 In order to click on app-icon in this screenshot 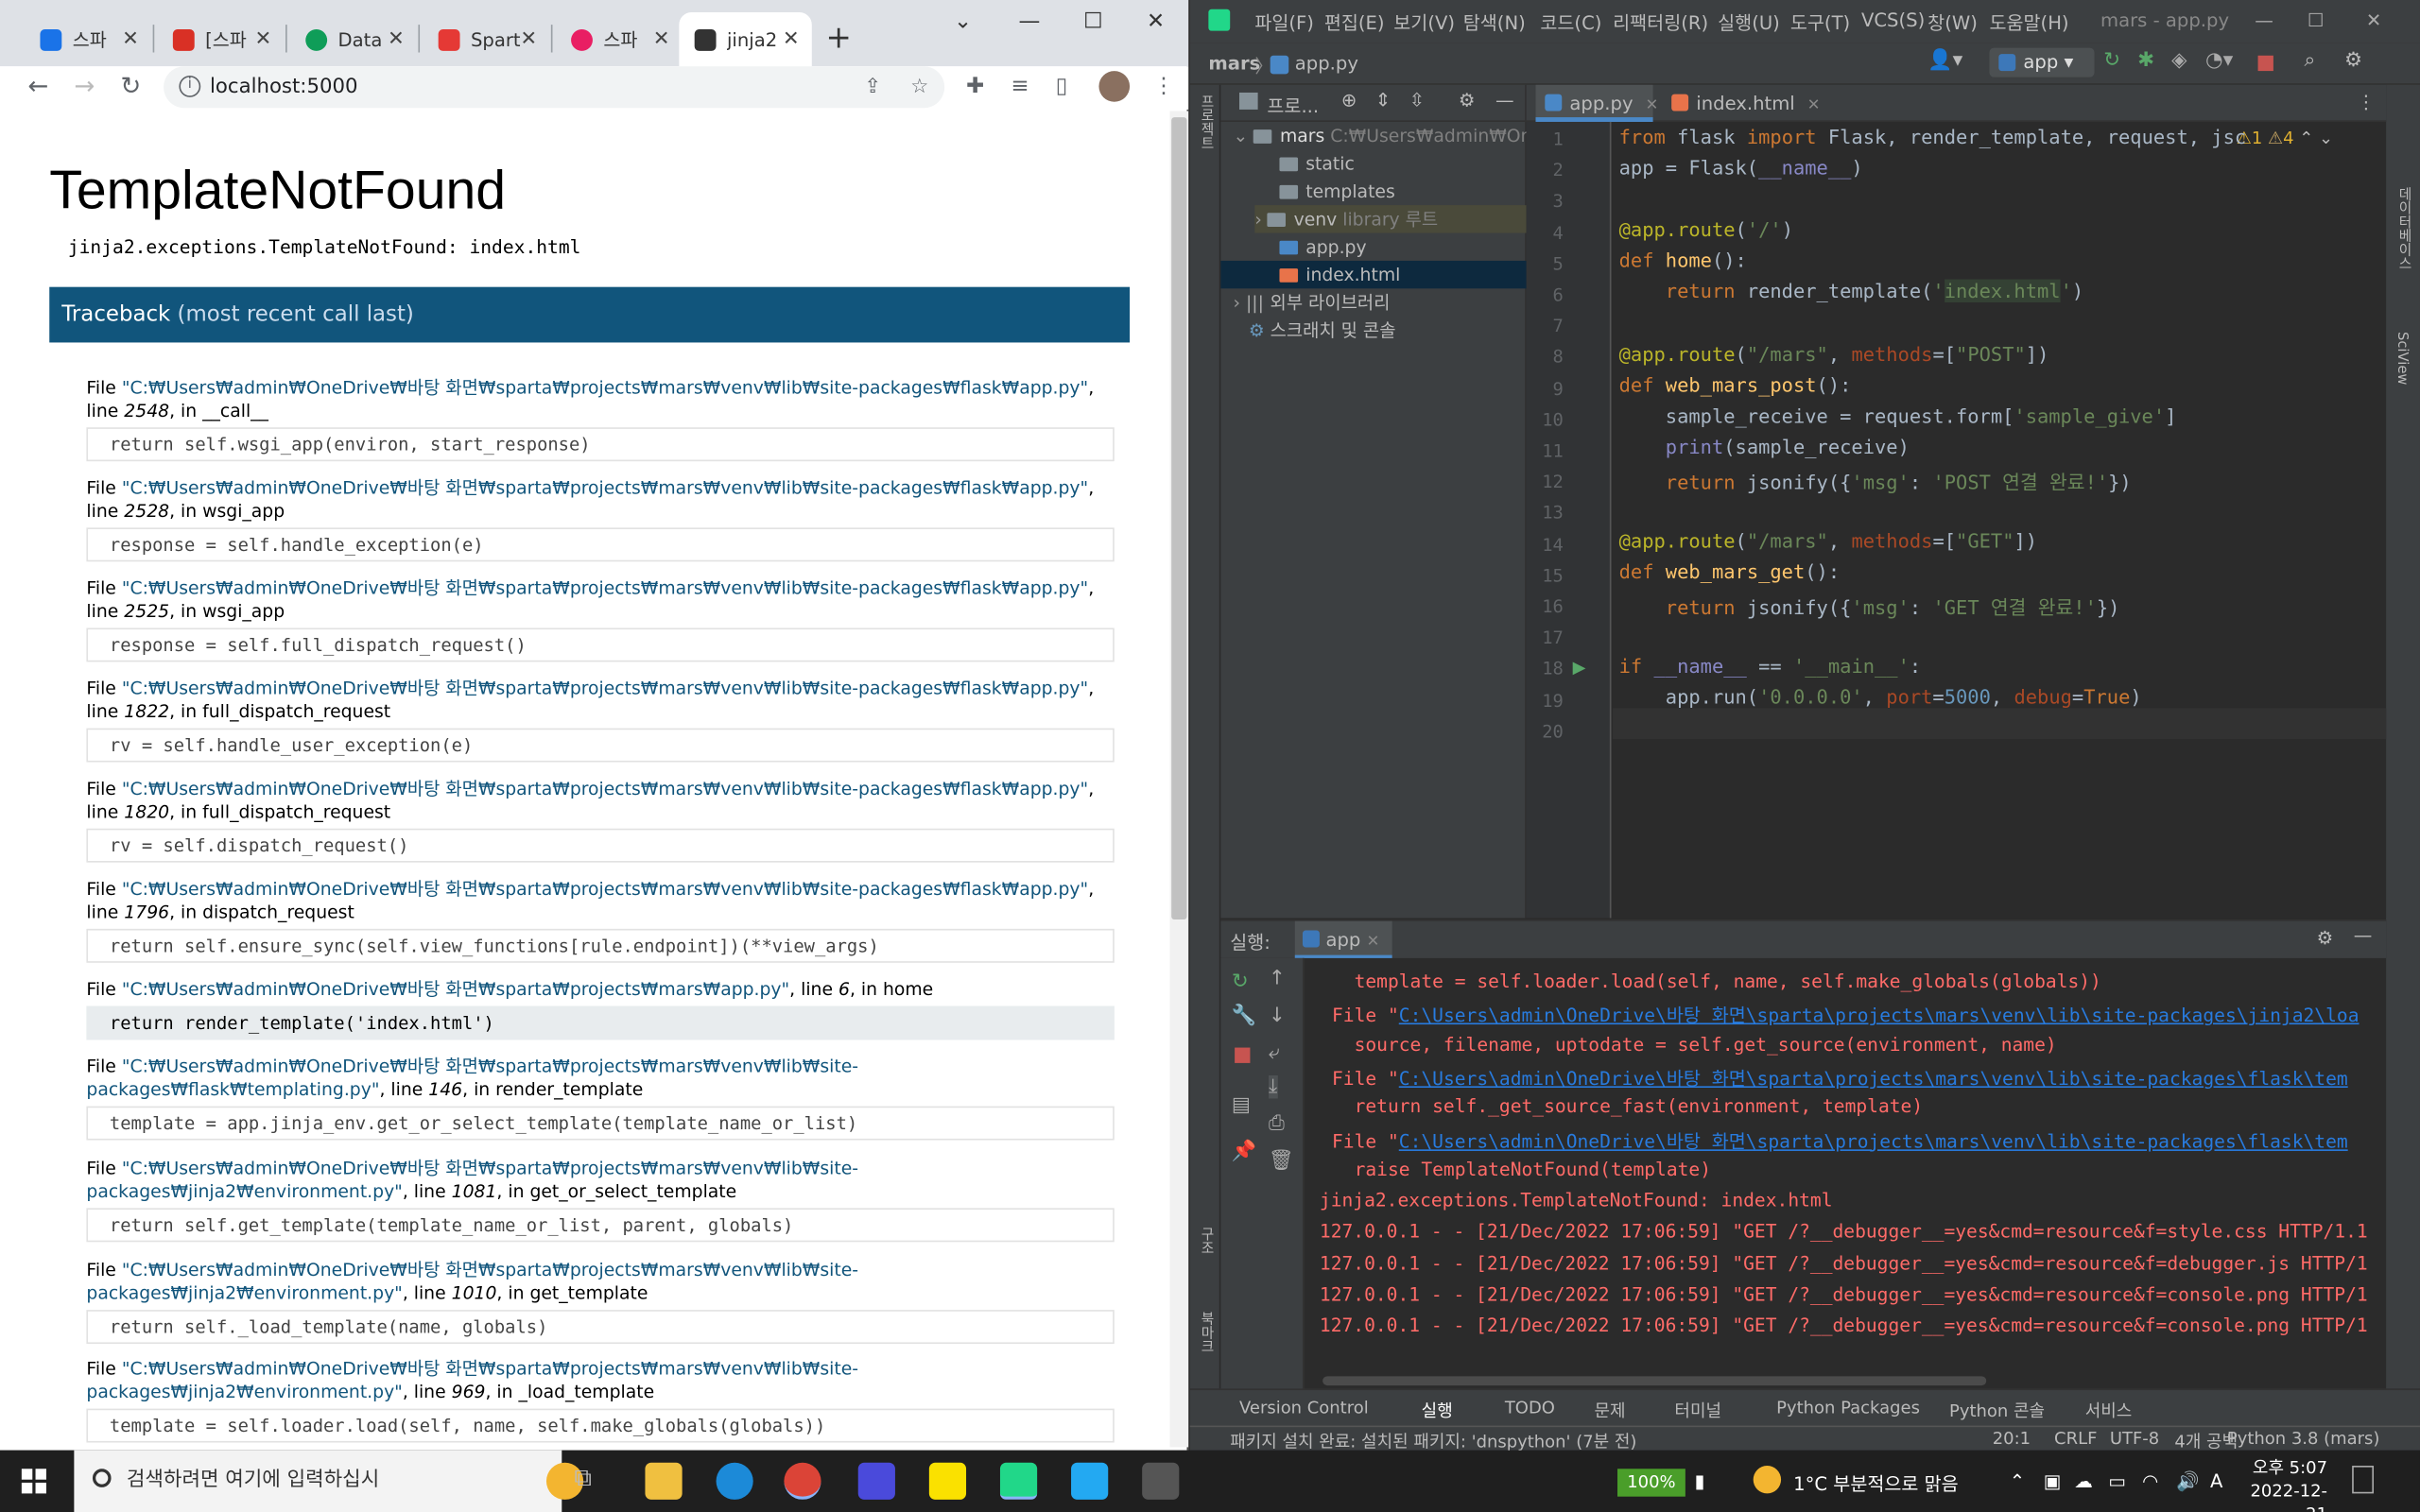, I will do `click(876, 1481)`.